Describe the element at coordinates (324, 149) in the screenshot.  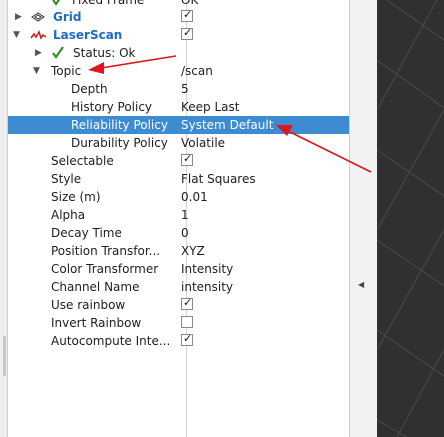
I see `red-annotation-arrow-reliability` at that location.